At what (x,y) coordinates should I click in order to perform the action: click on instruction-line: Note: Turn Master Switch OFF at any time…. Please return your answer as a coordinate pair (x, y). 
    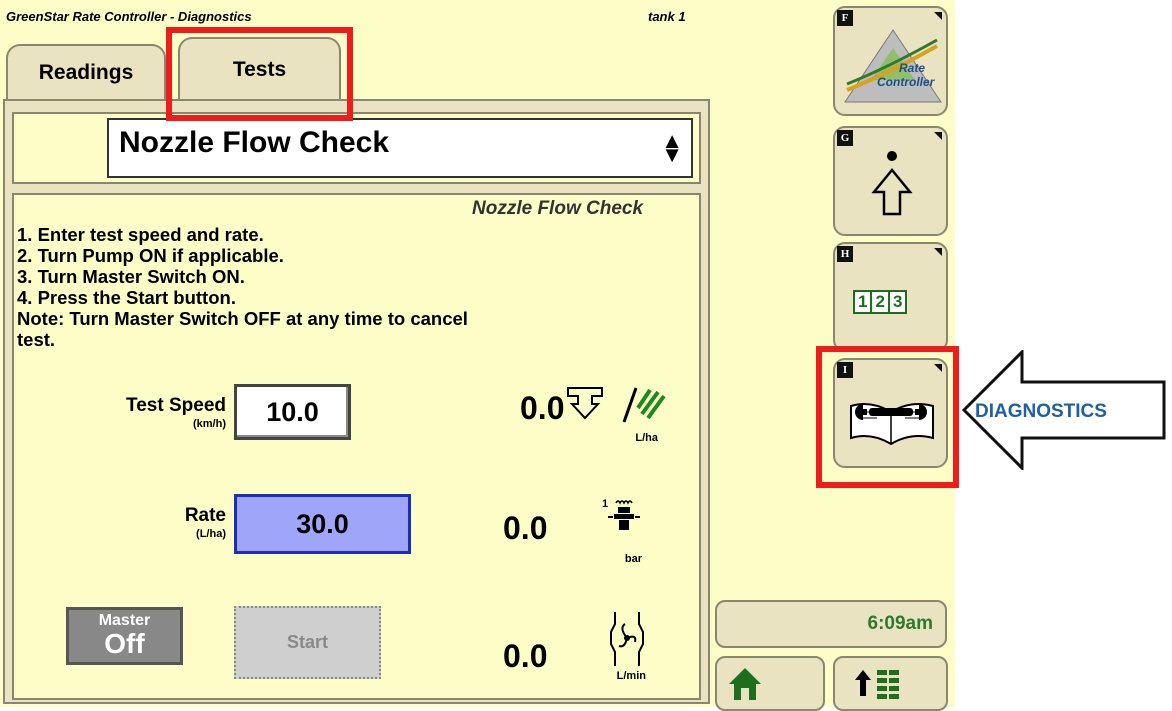
    Looking at the image, I should click on (242, 318).